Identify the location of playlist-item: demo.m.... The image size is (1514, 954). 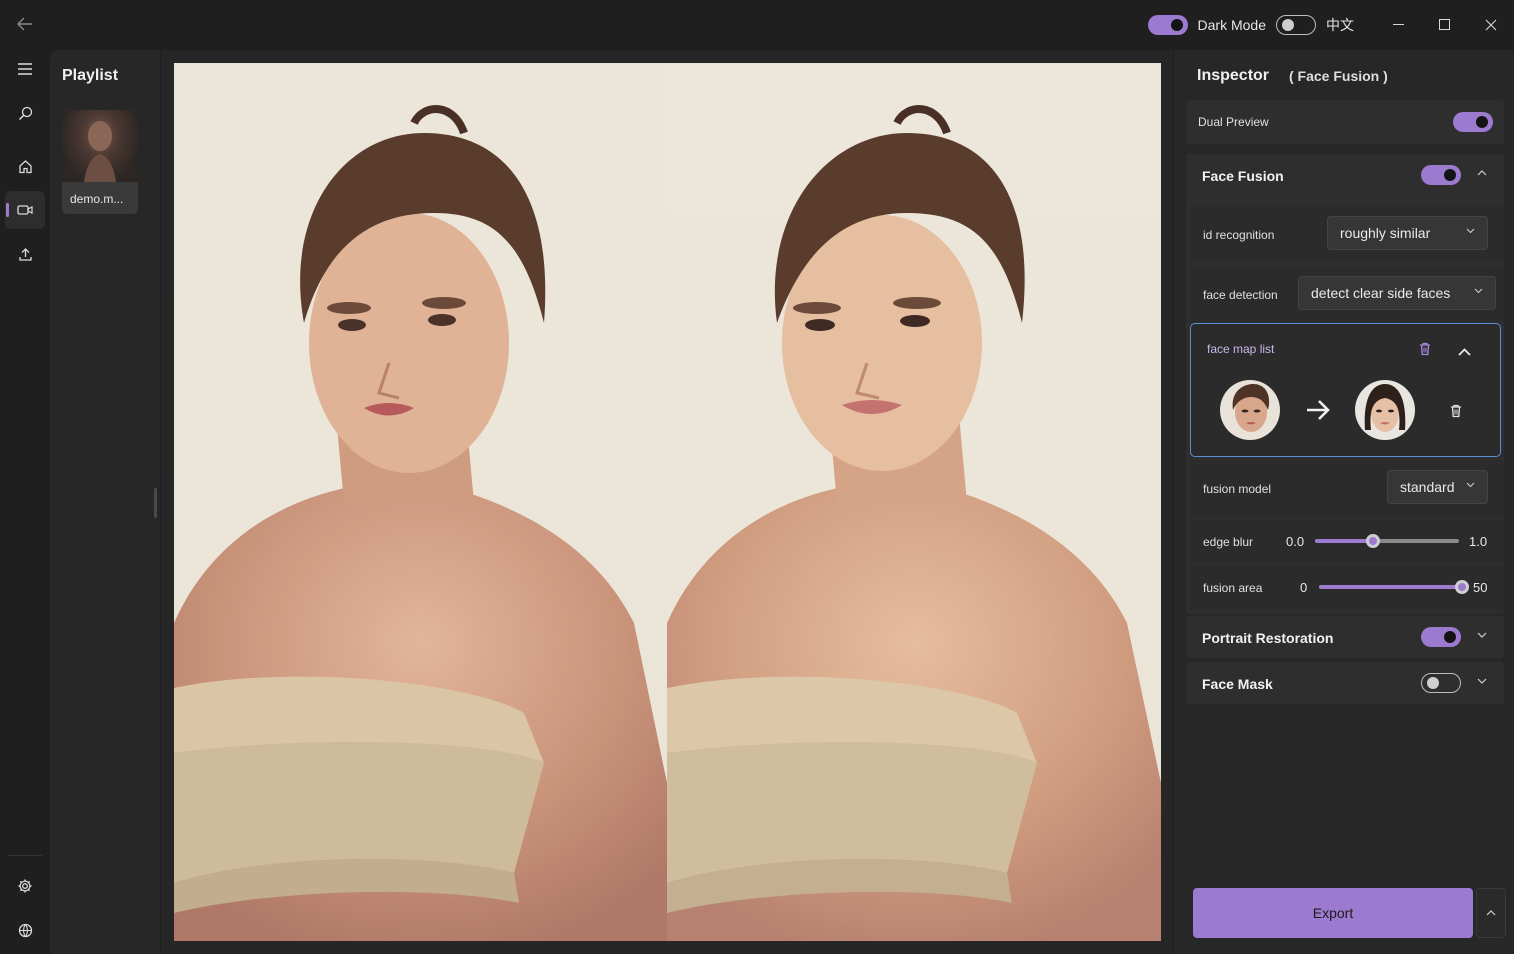
(100, 162).